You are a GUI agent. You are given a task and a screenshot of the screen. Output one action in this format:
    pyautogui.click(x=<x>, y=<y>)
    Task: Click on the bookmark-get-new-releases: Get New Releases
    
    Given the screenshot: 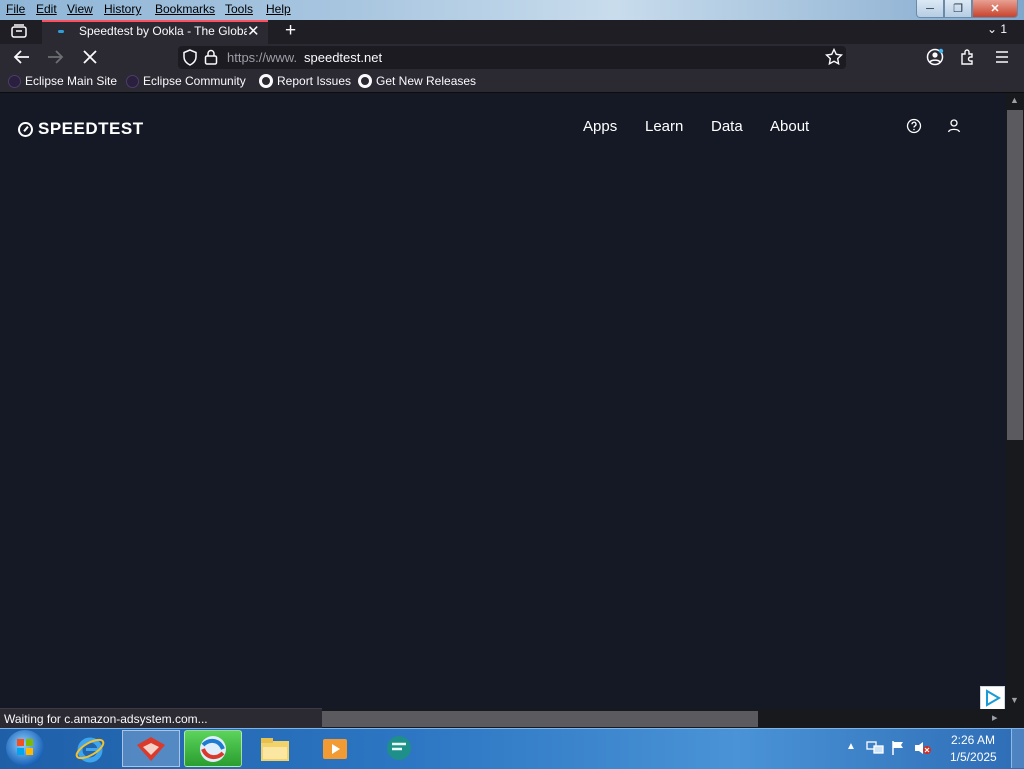 What is the action you would take?
    pyautogui.click(x=417, y=81)
    